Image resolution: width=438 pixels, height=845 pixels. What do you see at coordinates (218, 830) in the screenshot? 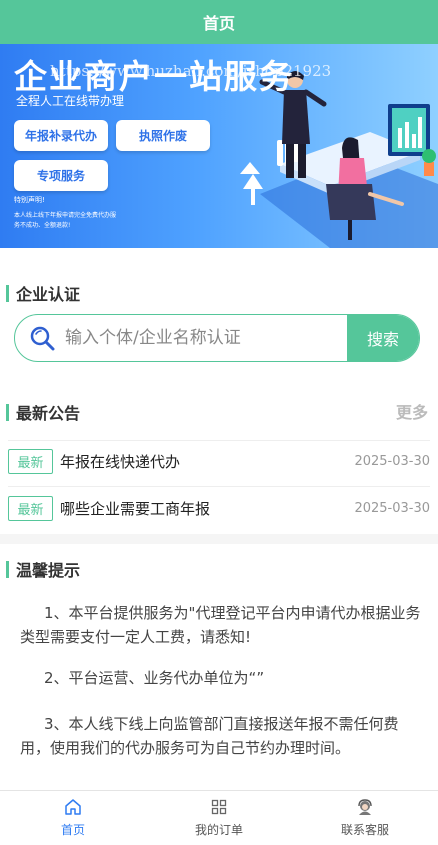
I see `tab-label: 我的订单` at bounding box center [218, 830].